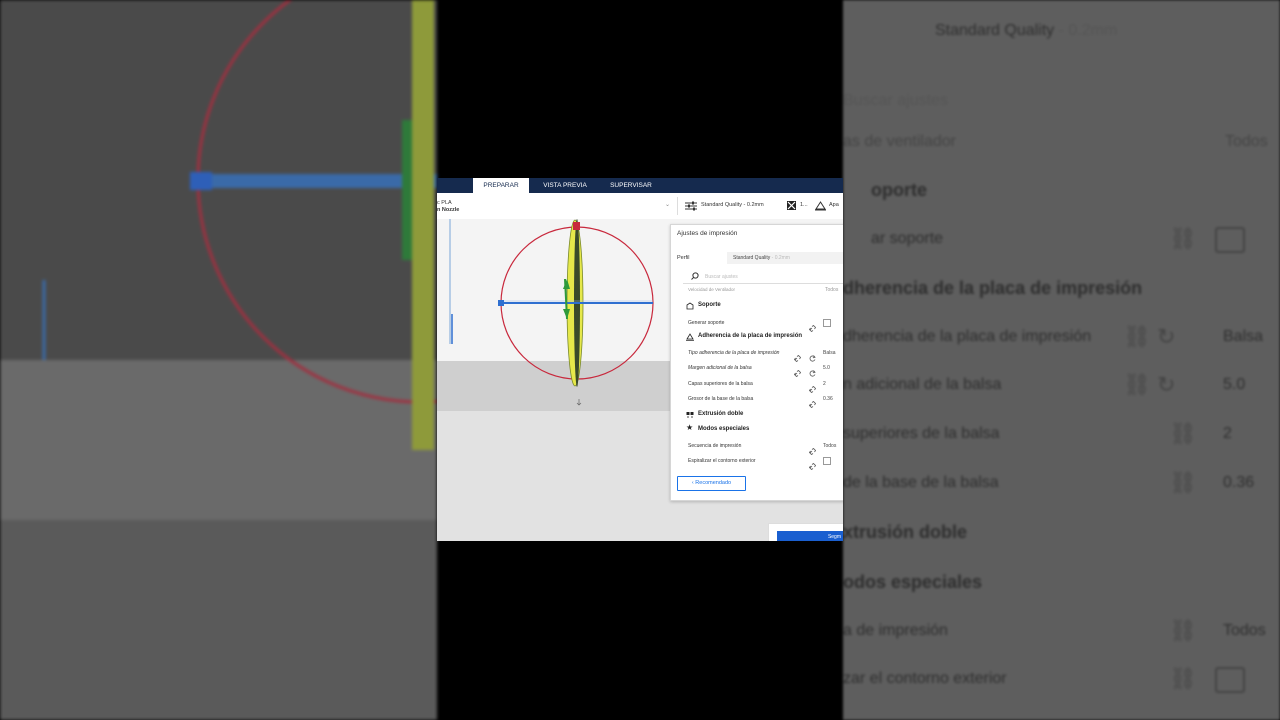  I want to click on sliders-icon, so click(691, 206).